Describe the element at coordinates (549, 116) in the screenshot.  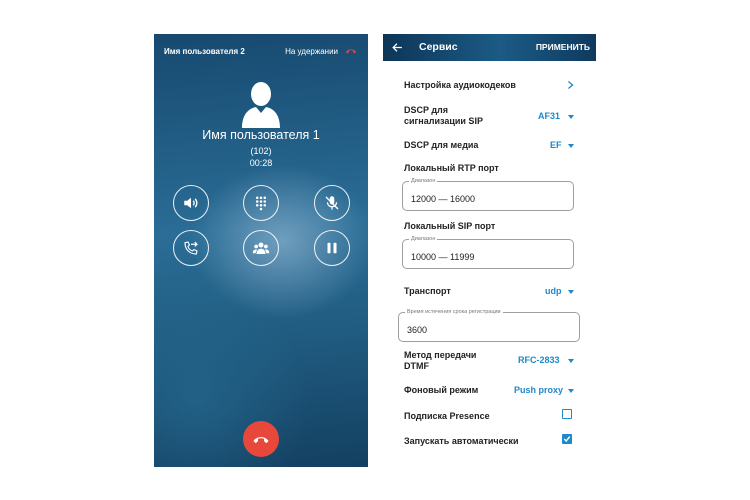
I see `dscp-sip-value: AF31` at that location.